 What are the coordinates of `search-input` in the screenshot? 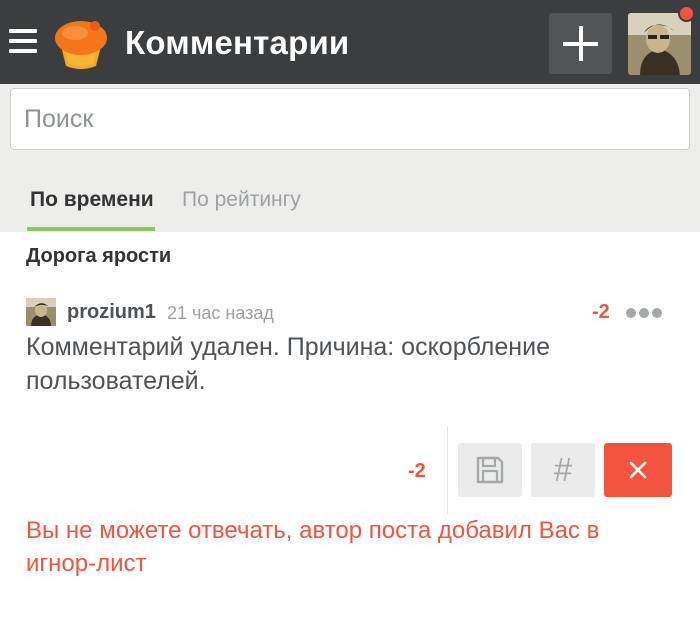 It's located at (350, 119).